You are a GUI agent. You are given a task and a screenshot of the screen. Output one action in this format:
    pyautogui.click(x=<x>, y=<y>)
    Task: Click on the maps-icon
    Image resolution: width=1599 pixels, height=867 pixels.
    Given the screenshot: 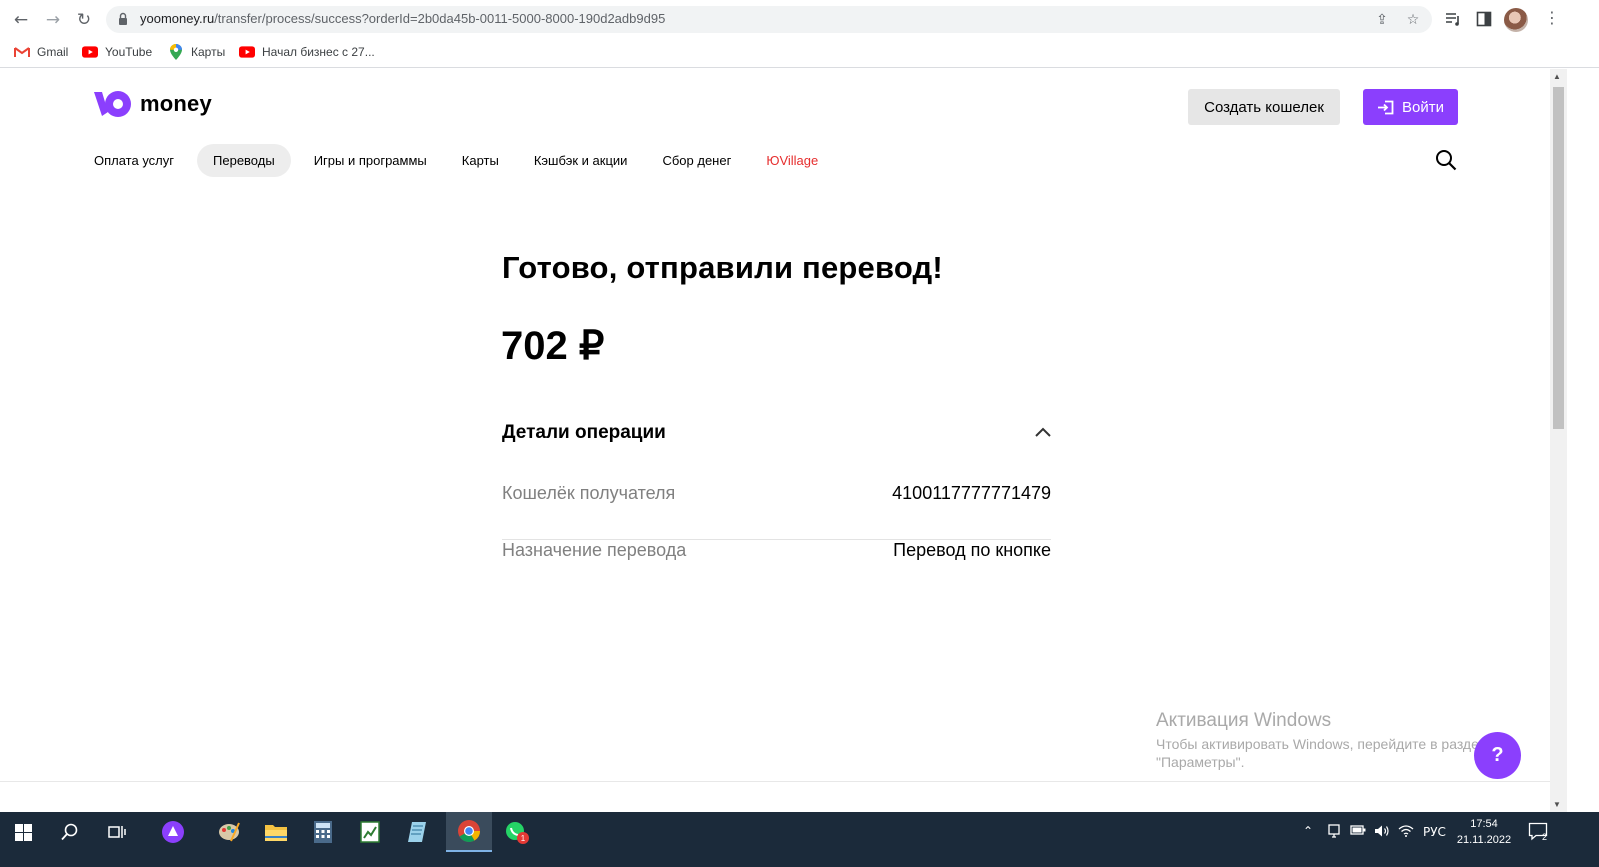 What is the action you would take?
    pyautogui.click(x=176, y=52)
    